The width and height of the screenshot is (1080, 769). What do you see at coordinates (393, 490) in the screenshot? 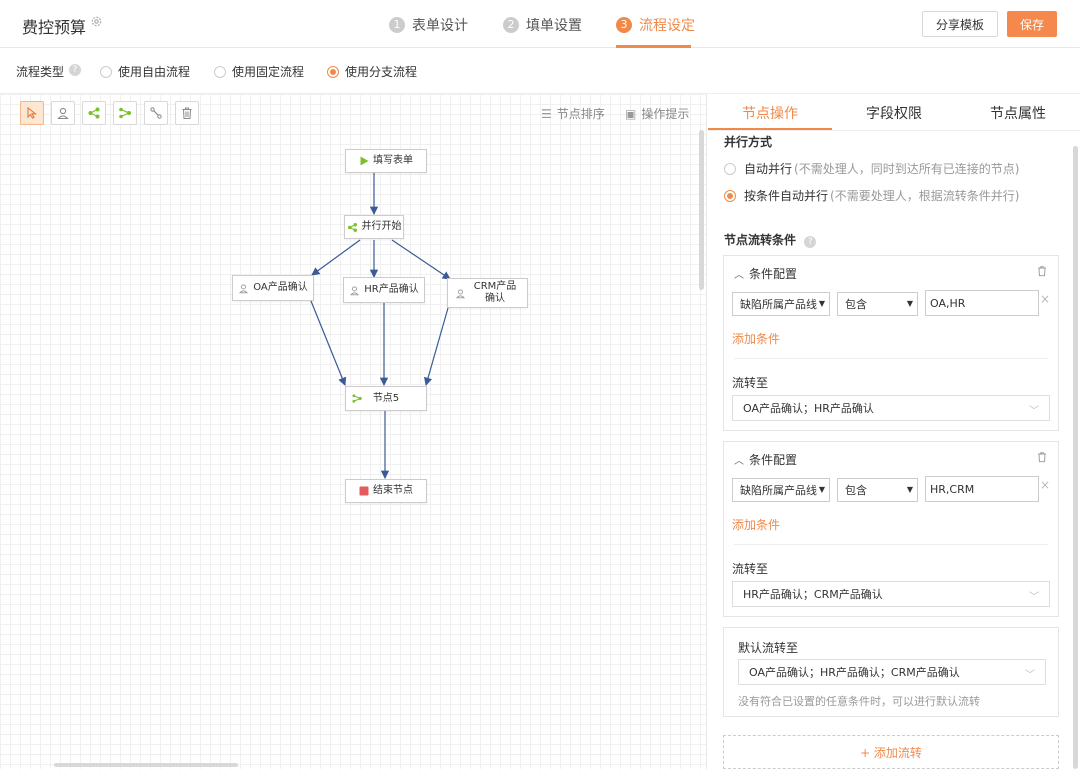
I see `node-label: 结束节点` at bounding box center [393, 490].